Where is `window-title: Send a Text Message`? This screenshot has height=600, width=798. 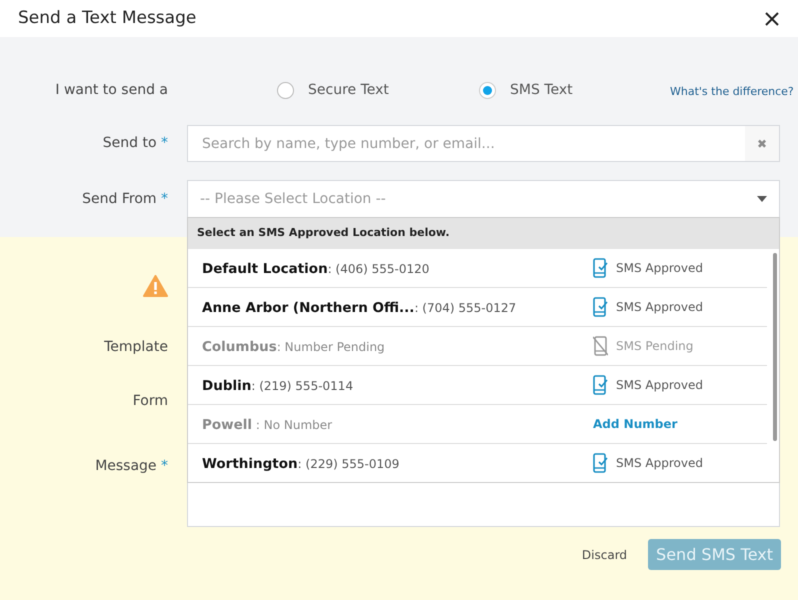
window-title: Send a Text Message is located at coordinates (107, 18).